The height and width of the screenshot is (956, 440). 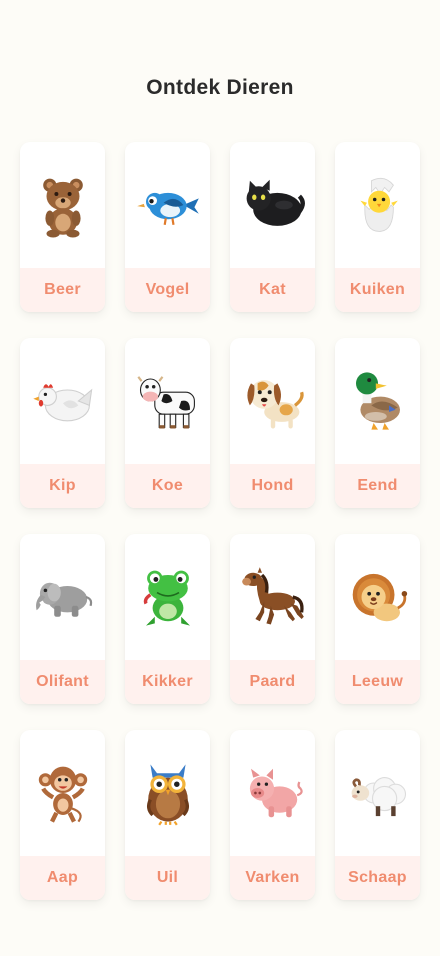 What do you see at coordinates (377, 401) in the screenshot?
I see `duck-icon` at bounding box center [377, 401].